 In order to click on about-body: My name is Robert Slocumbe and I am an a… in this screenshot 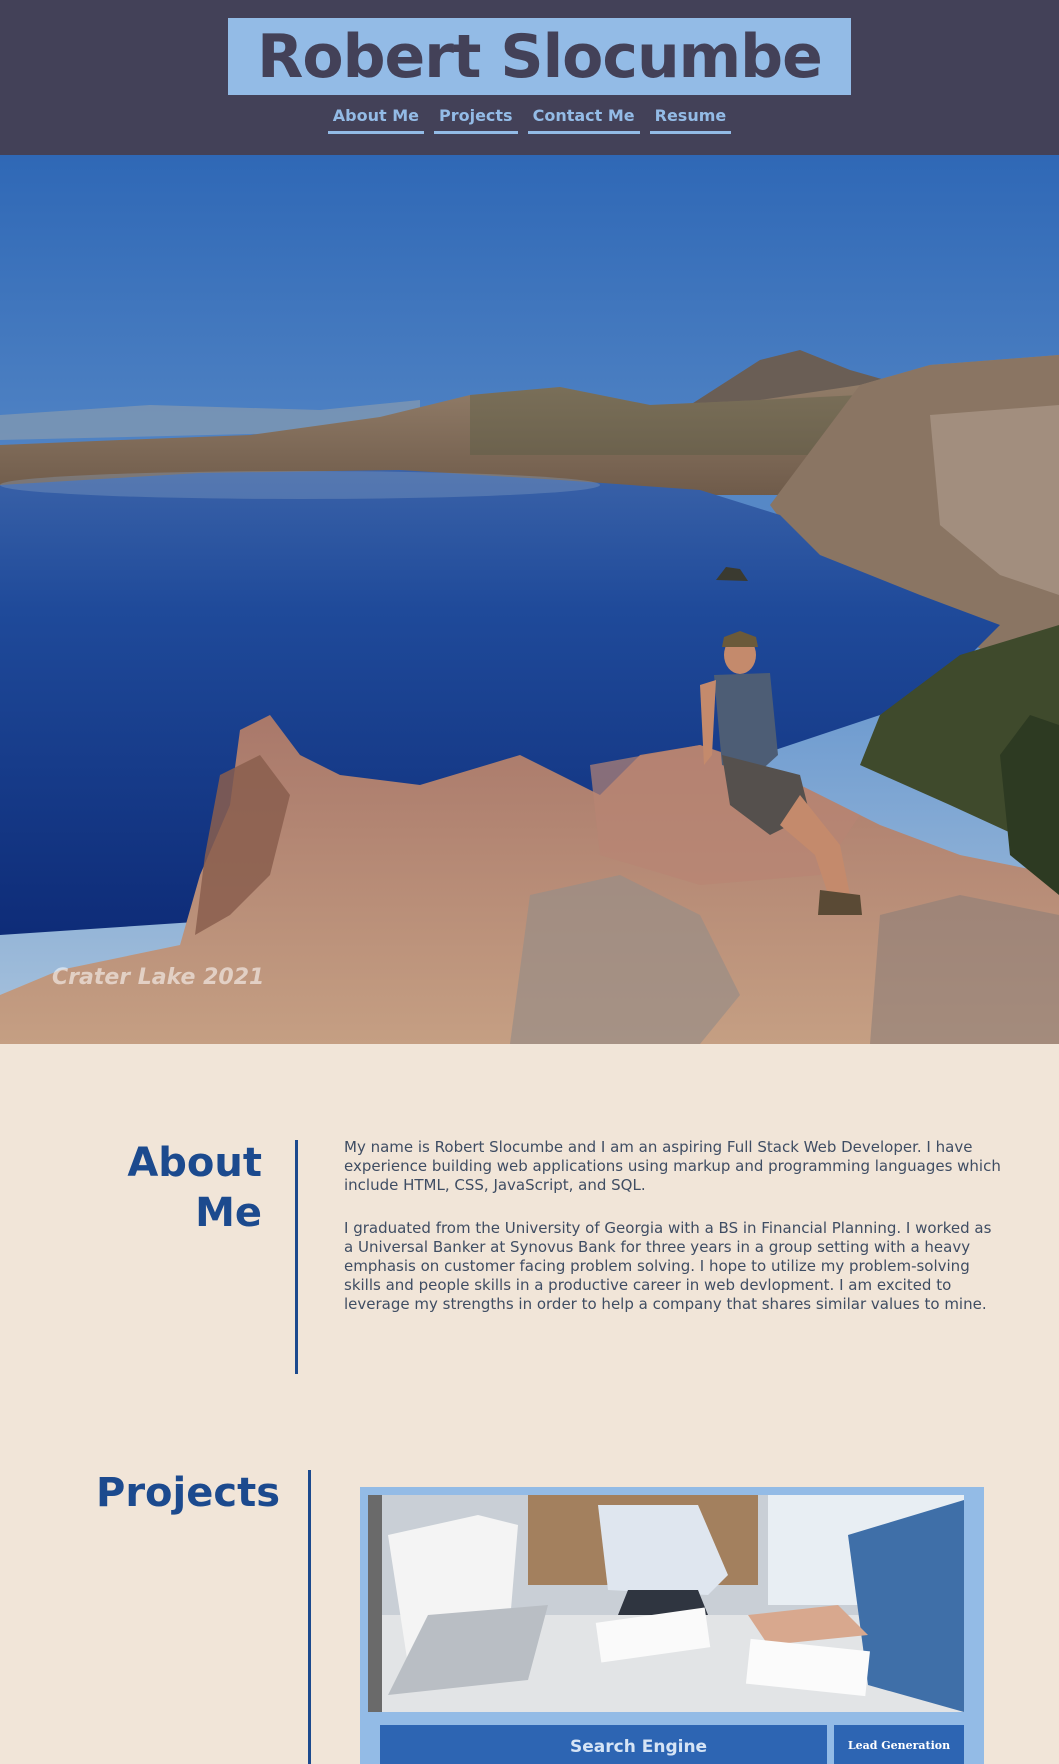, I will do `click(674, 1238)`.